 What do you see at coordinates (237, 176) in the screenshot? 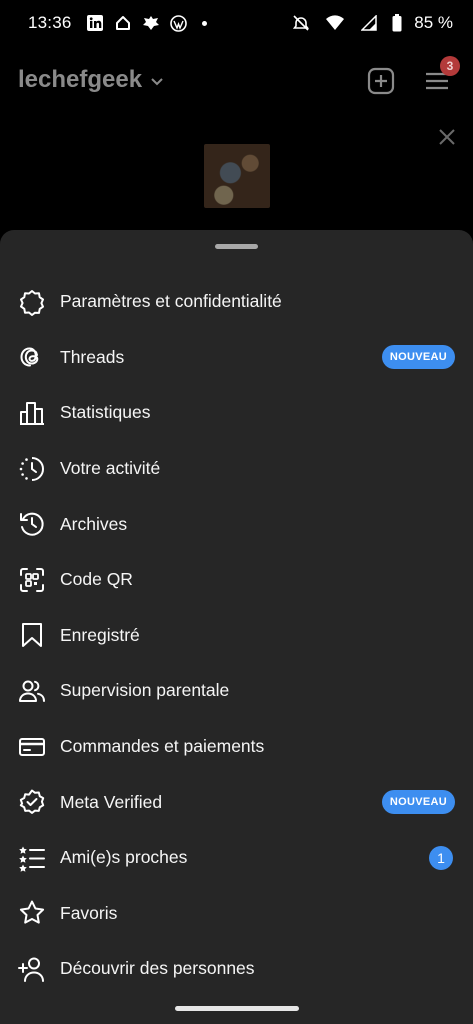
I see `post-thumbnail` at bounding box center [237, 176].